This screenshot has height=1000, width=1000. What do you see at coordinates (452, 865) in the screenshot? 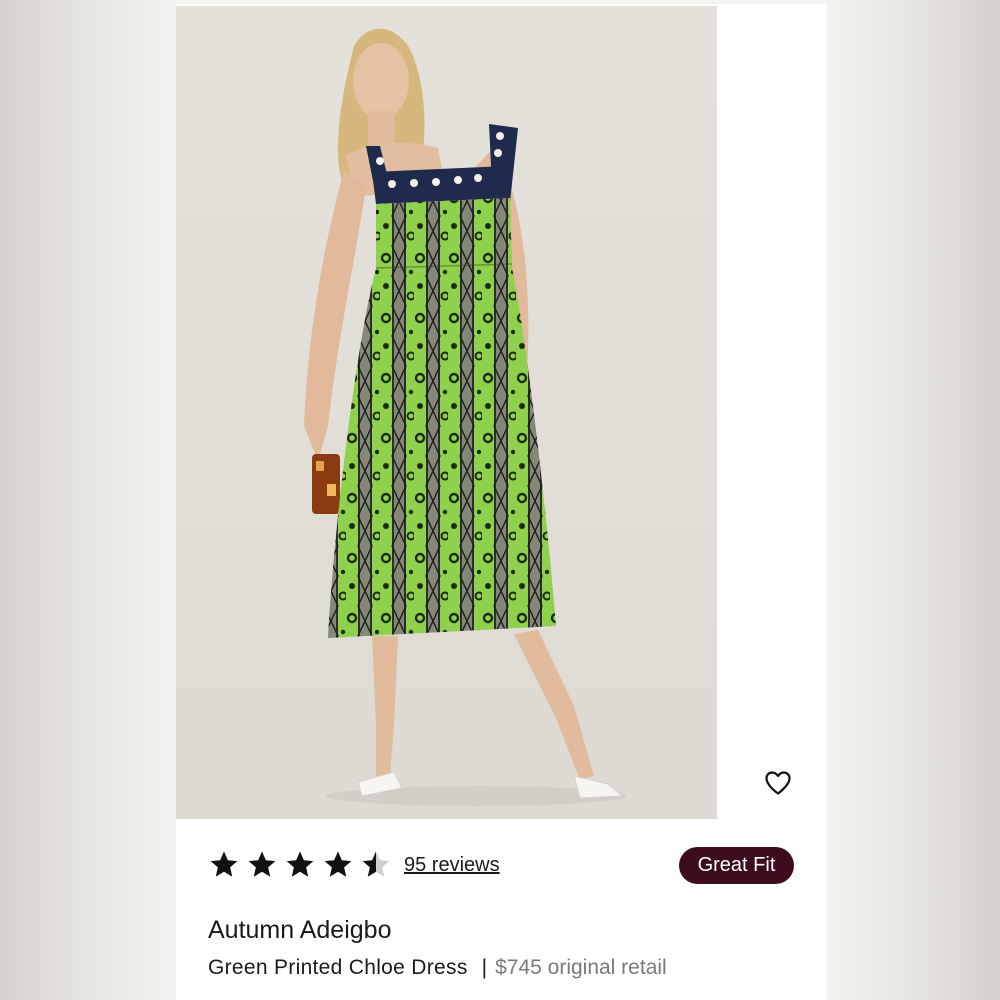
I see `reviews-link: 95 reviews` at bounding box center [452, 865].